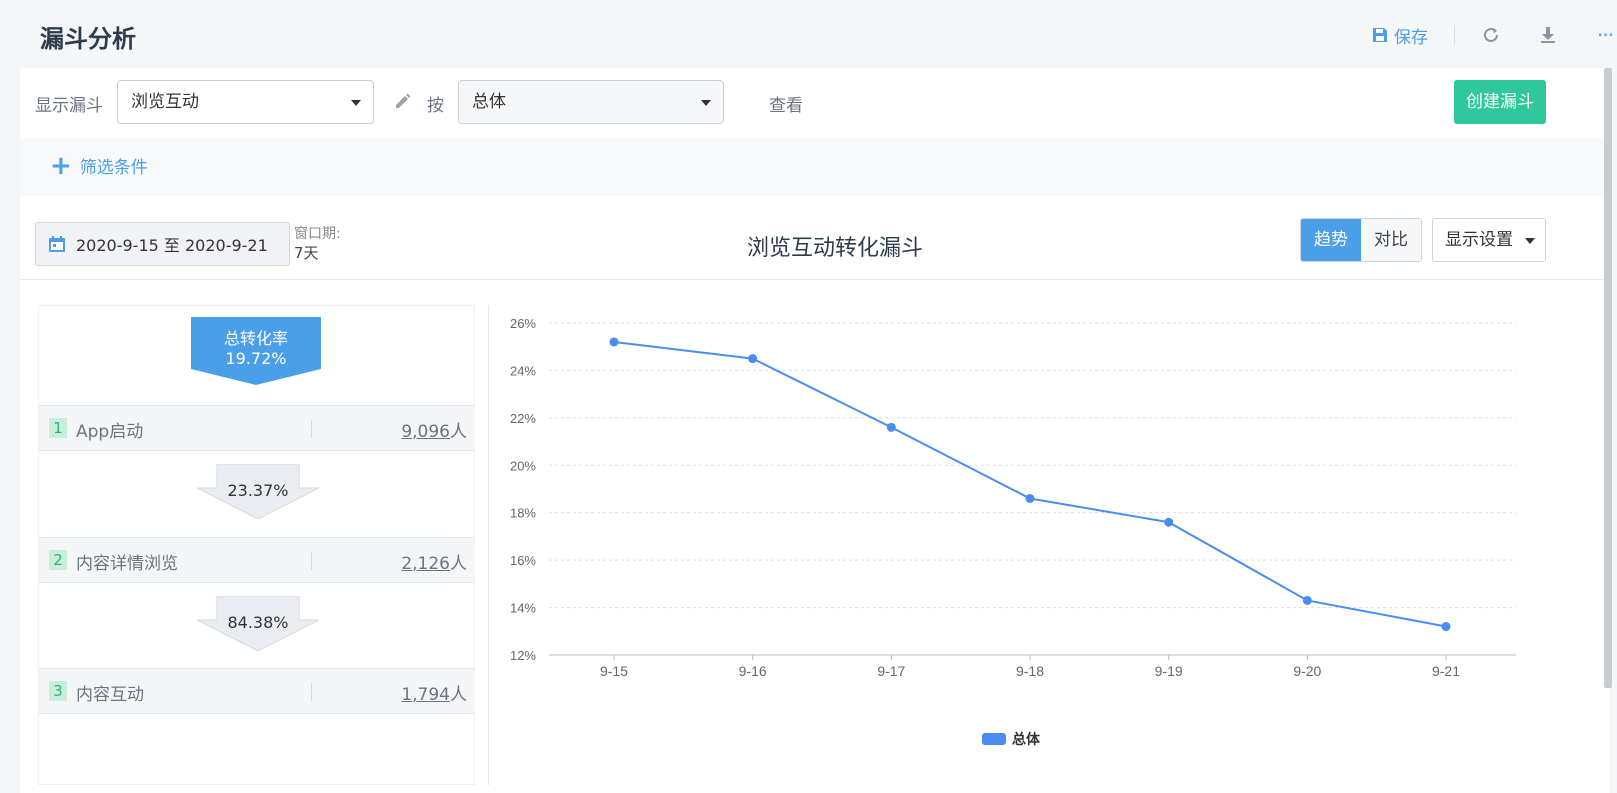 The width and height of the screenshot is (1617, 793). Describe the element at coordinates (245, 102) in the screenshot. I see `funnel-select: 浏览互动` at that location.